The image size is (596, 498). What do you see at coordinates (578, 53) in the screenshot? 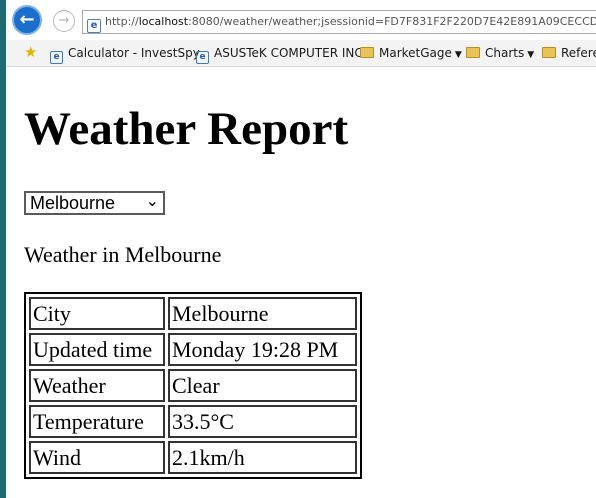
I see `favorite-label: Refere` at bounding box center [578, 53].